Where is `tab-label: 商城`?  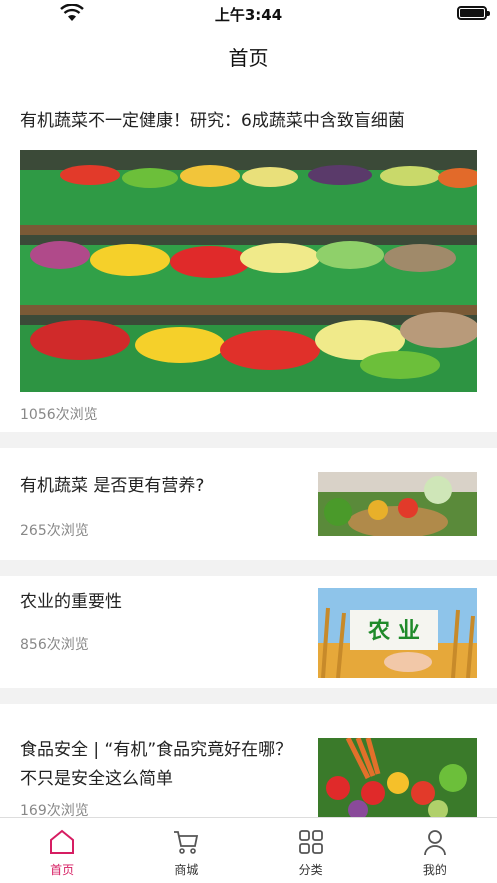 tab-label: 商城 is located at coordinates (186, 870).